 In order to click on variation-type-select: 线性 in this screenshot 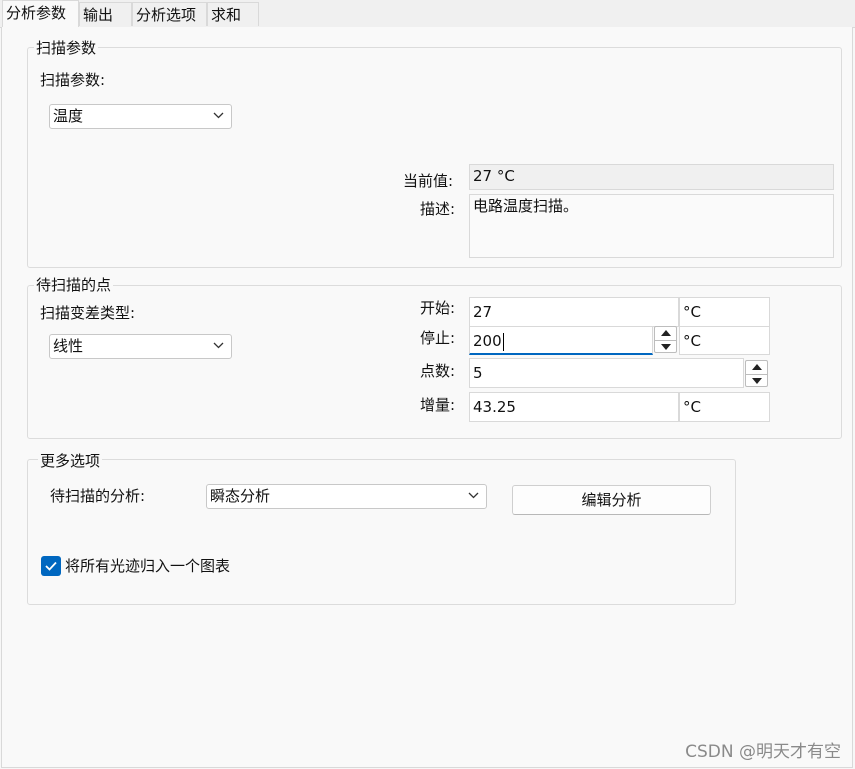, I will do `click(140, 346)`.